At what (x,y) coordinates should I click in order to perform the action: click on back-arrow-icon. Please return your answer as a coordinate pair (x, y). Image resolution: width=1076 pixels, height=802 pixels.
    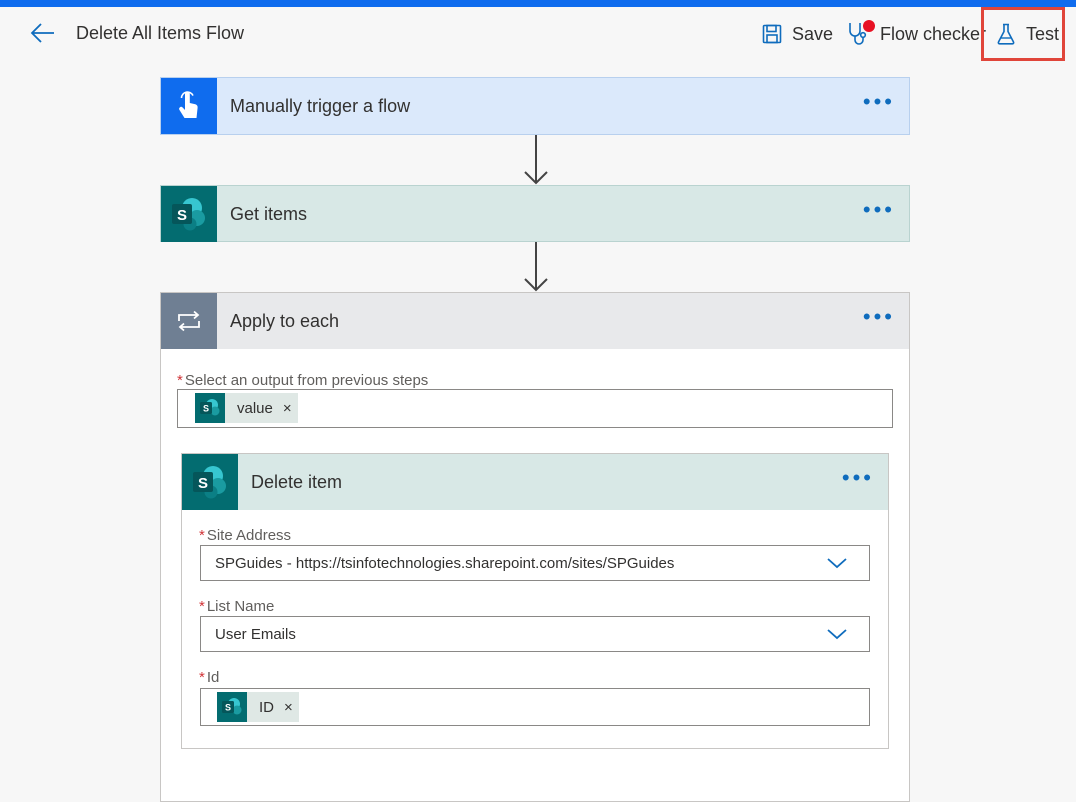
    Looking at the image, I should click on (44, 34).